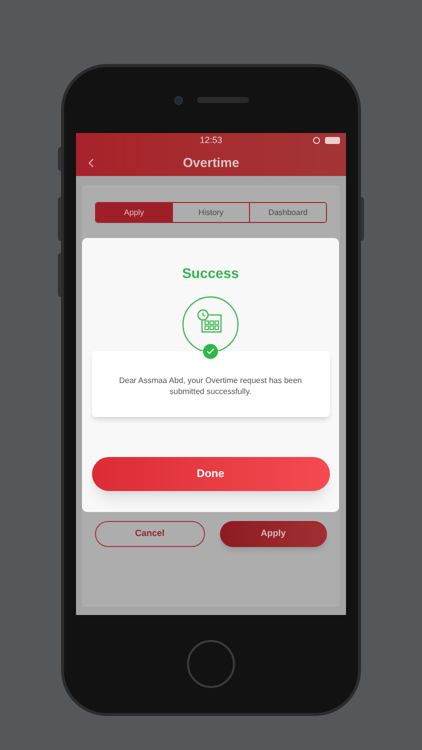 The image size is (422, 750). I want to click on dialog-title: Success, so click(210, 273).